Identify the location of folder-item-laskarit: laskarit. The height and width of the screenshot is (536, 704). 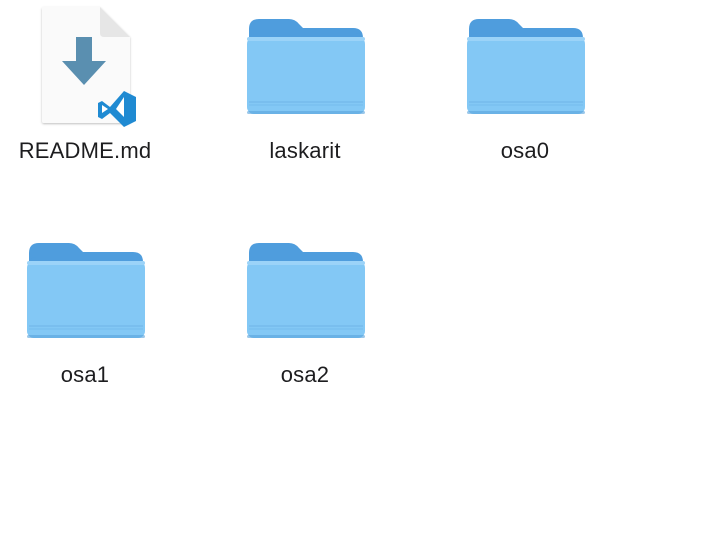
(305, 82).